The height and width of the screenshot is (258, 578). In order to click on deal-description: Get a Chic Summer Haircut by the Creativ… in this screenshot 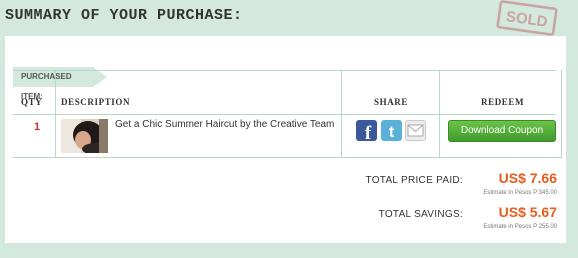, I will do `click(226, 124)`.